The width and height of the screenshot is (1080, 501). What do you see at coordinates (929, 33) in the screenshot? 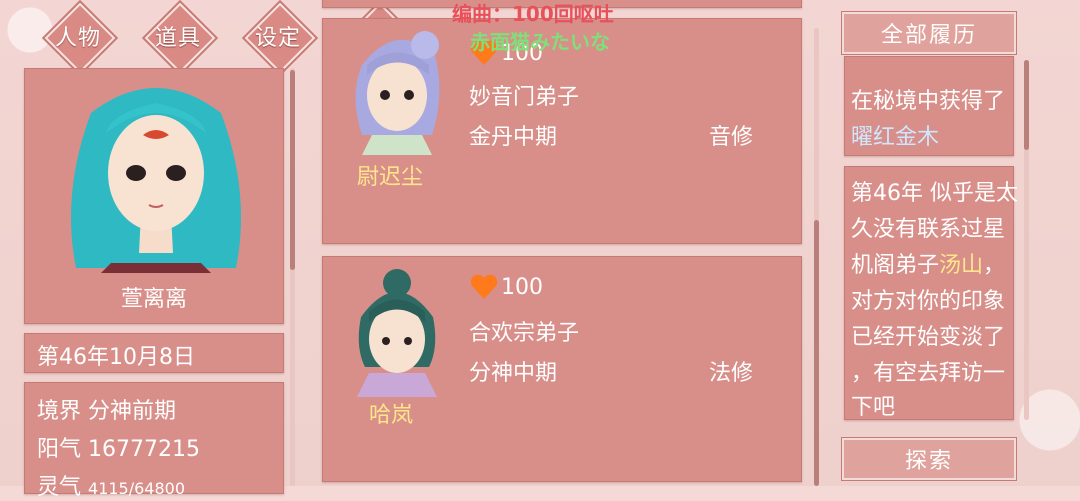
I see `all-history-button: 全部履历` at bounding box center [929, 33].